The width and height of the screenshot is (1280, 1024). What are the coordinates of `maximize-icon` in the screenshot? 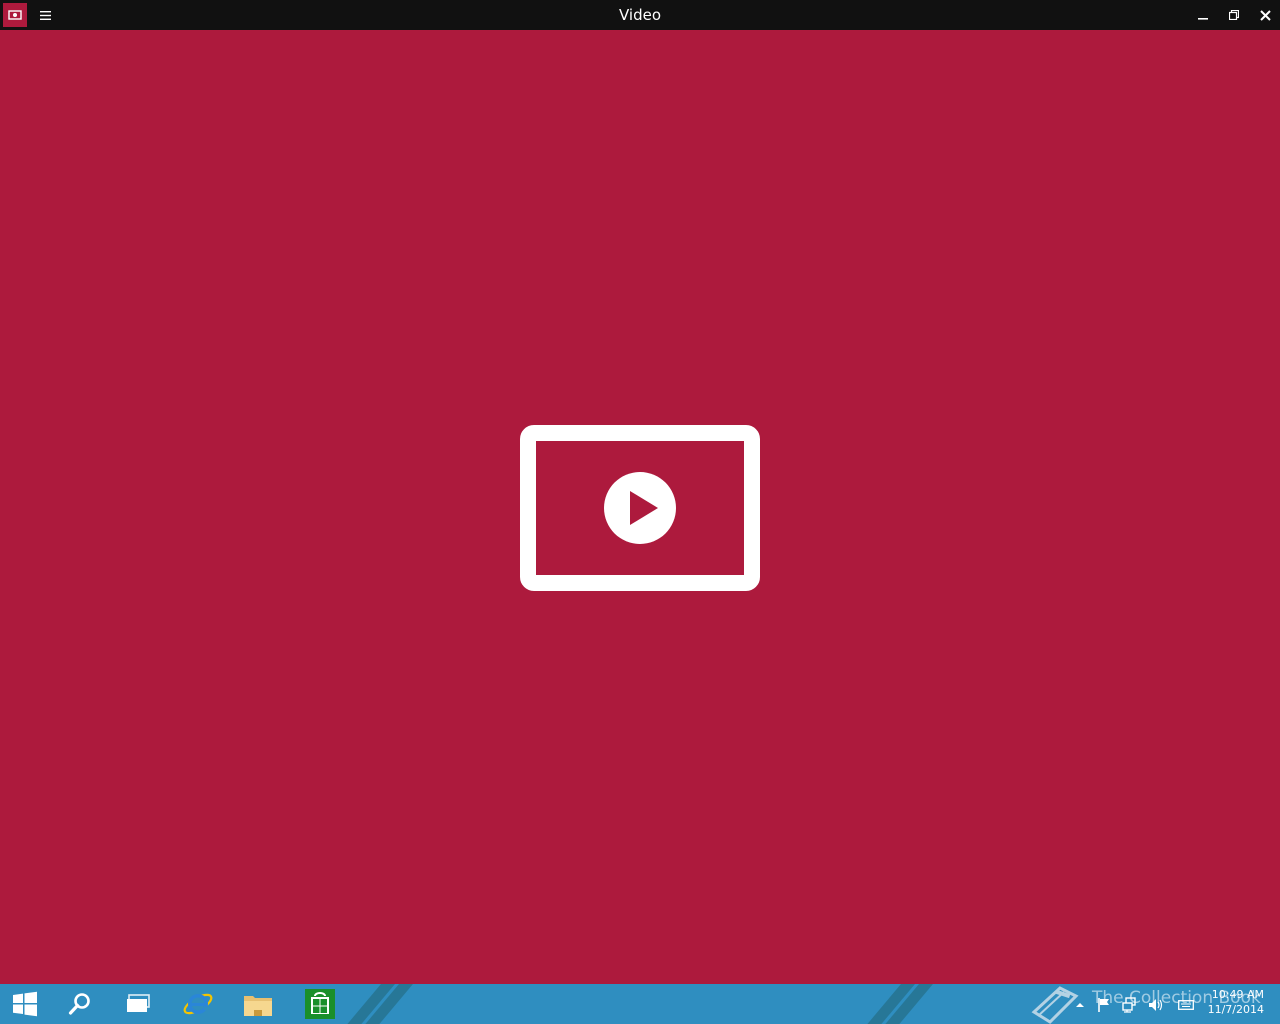 It's located at (1234, 15).